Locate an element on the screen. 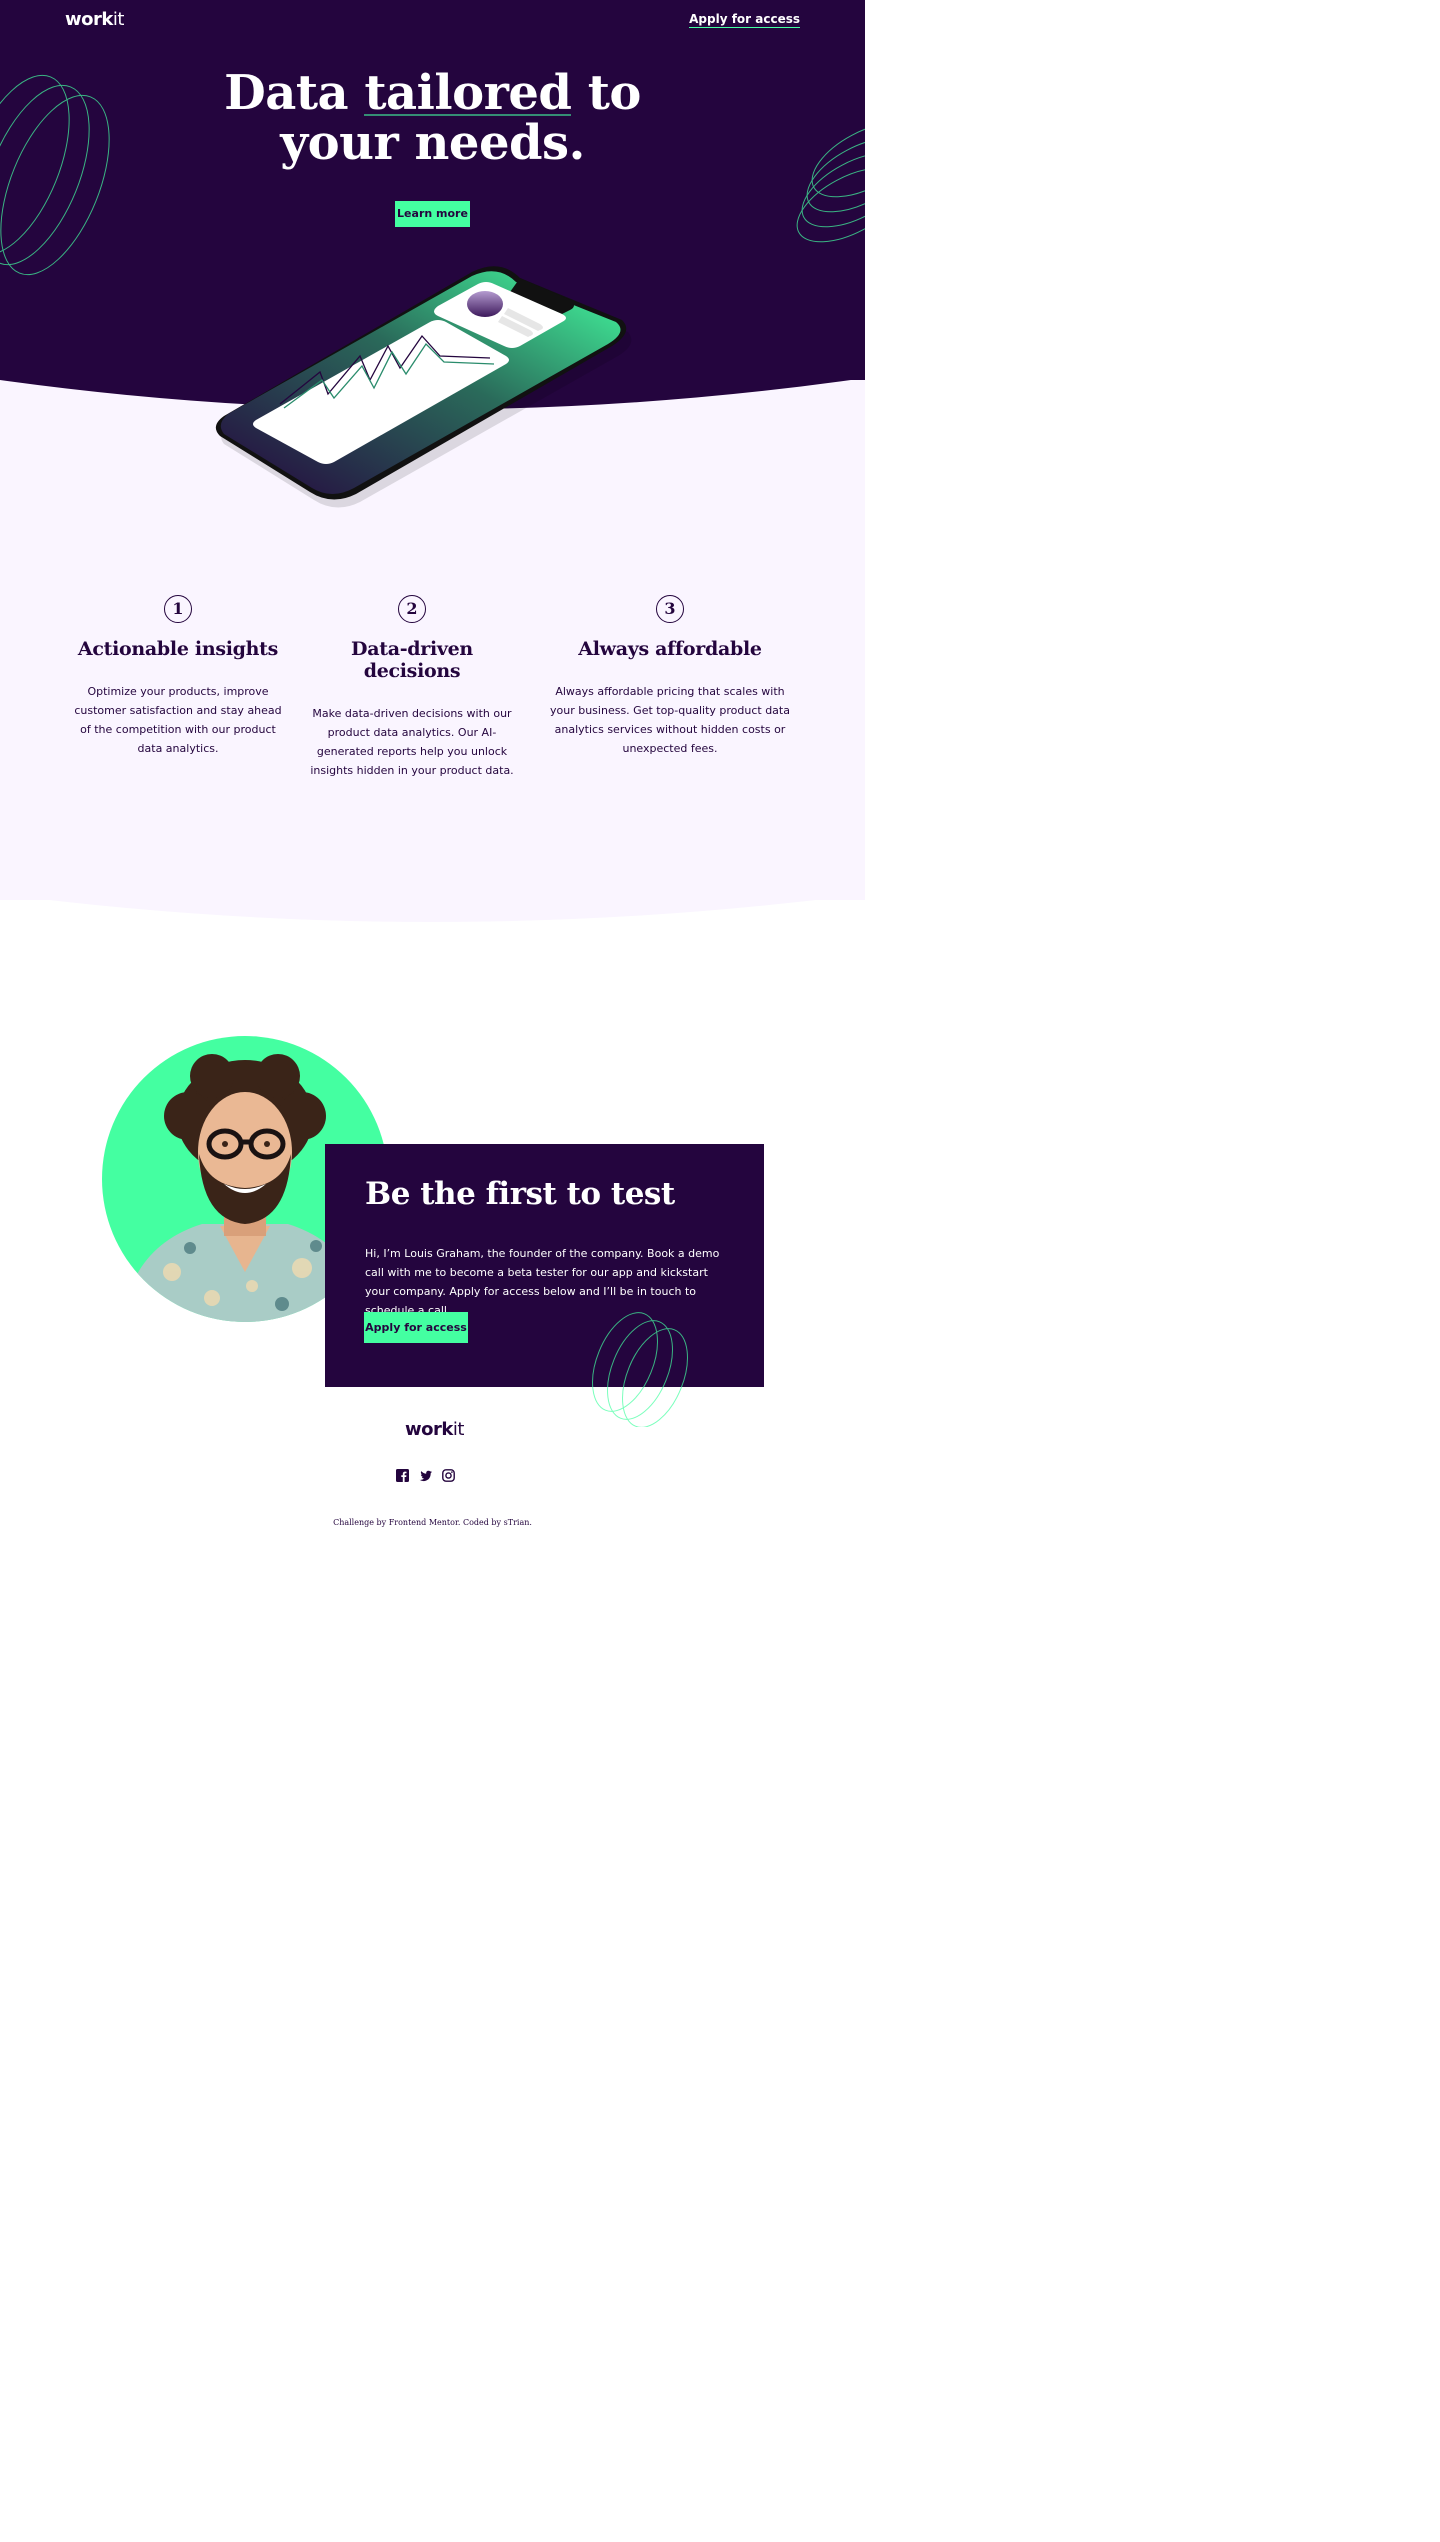 Image resolution: width=1440 pixels, height=2542 pixels. site-logo: workit is located at coordinates (94, 19).